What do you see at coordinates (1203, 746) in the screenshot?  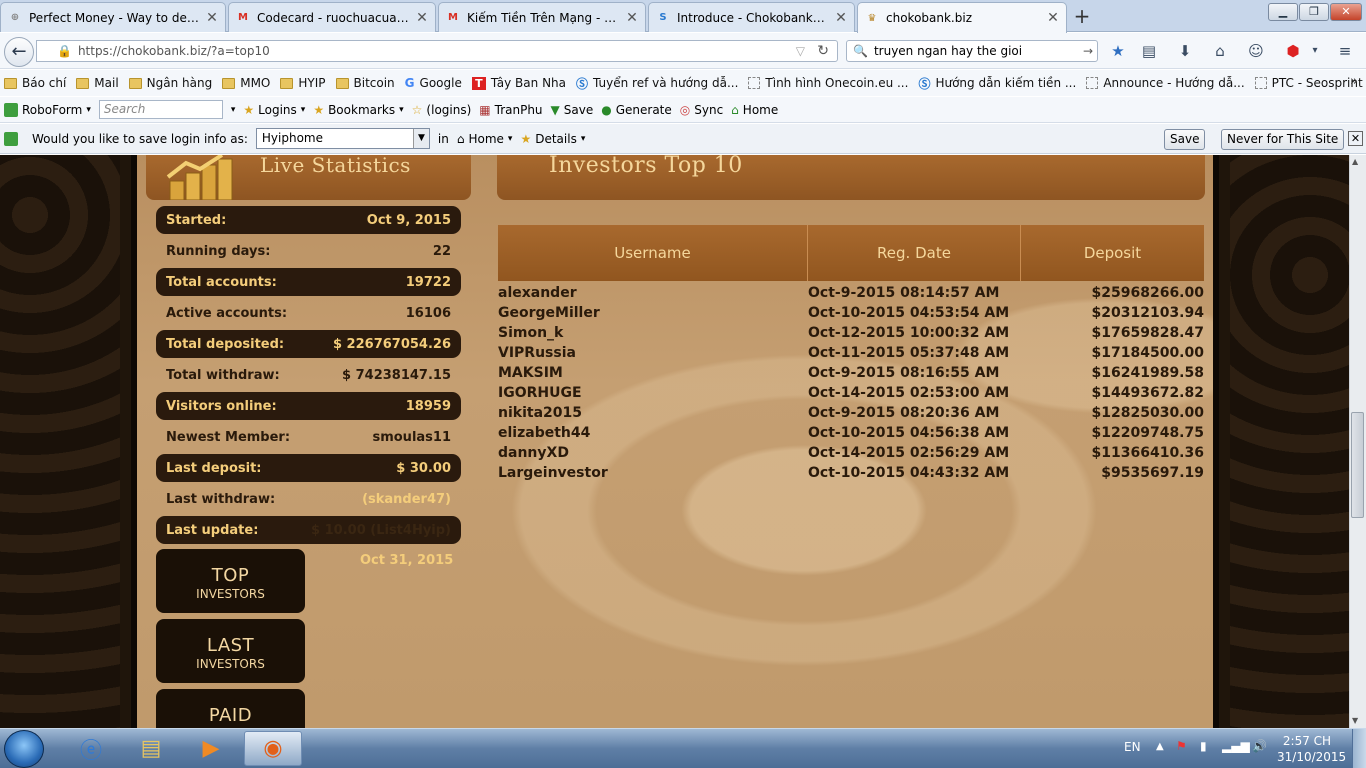 I see `power-icon: ▮` at bounding box center [1203, 746].